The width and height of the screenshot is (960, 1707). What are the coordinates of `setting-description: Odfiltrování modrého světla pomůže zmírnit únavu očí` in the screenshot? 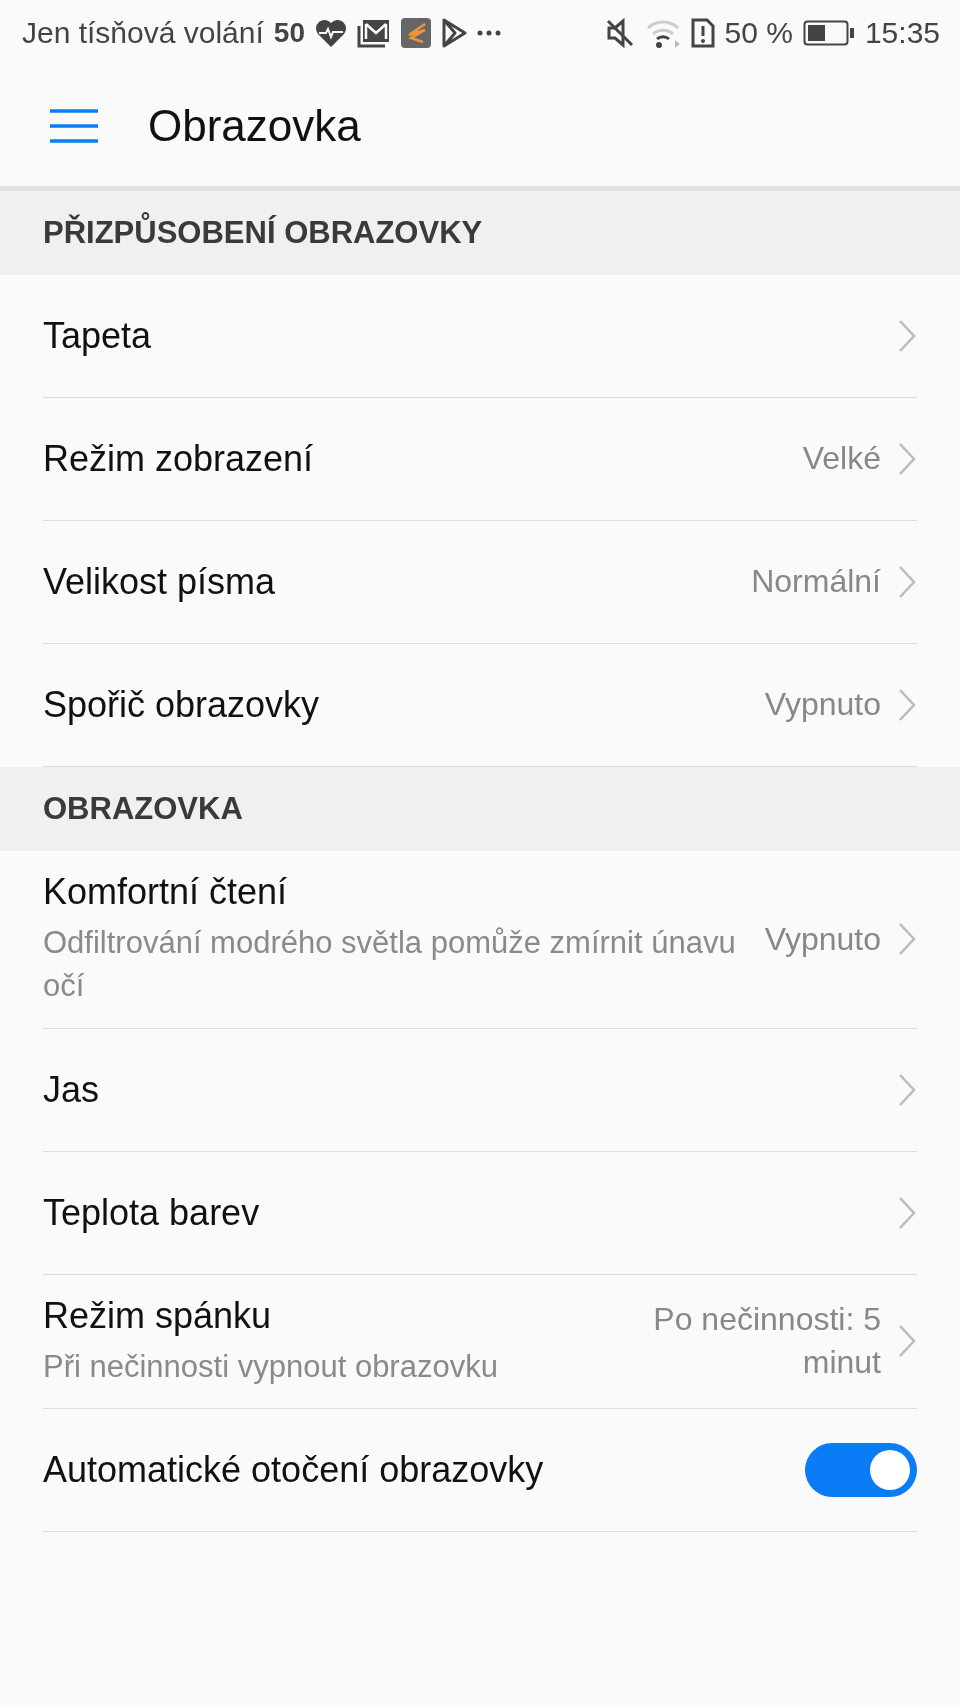 It's located at (390, 965).